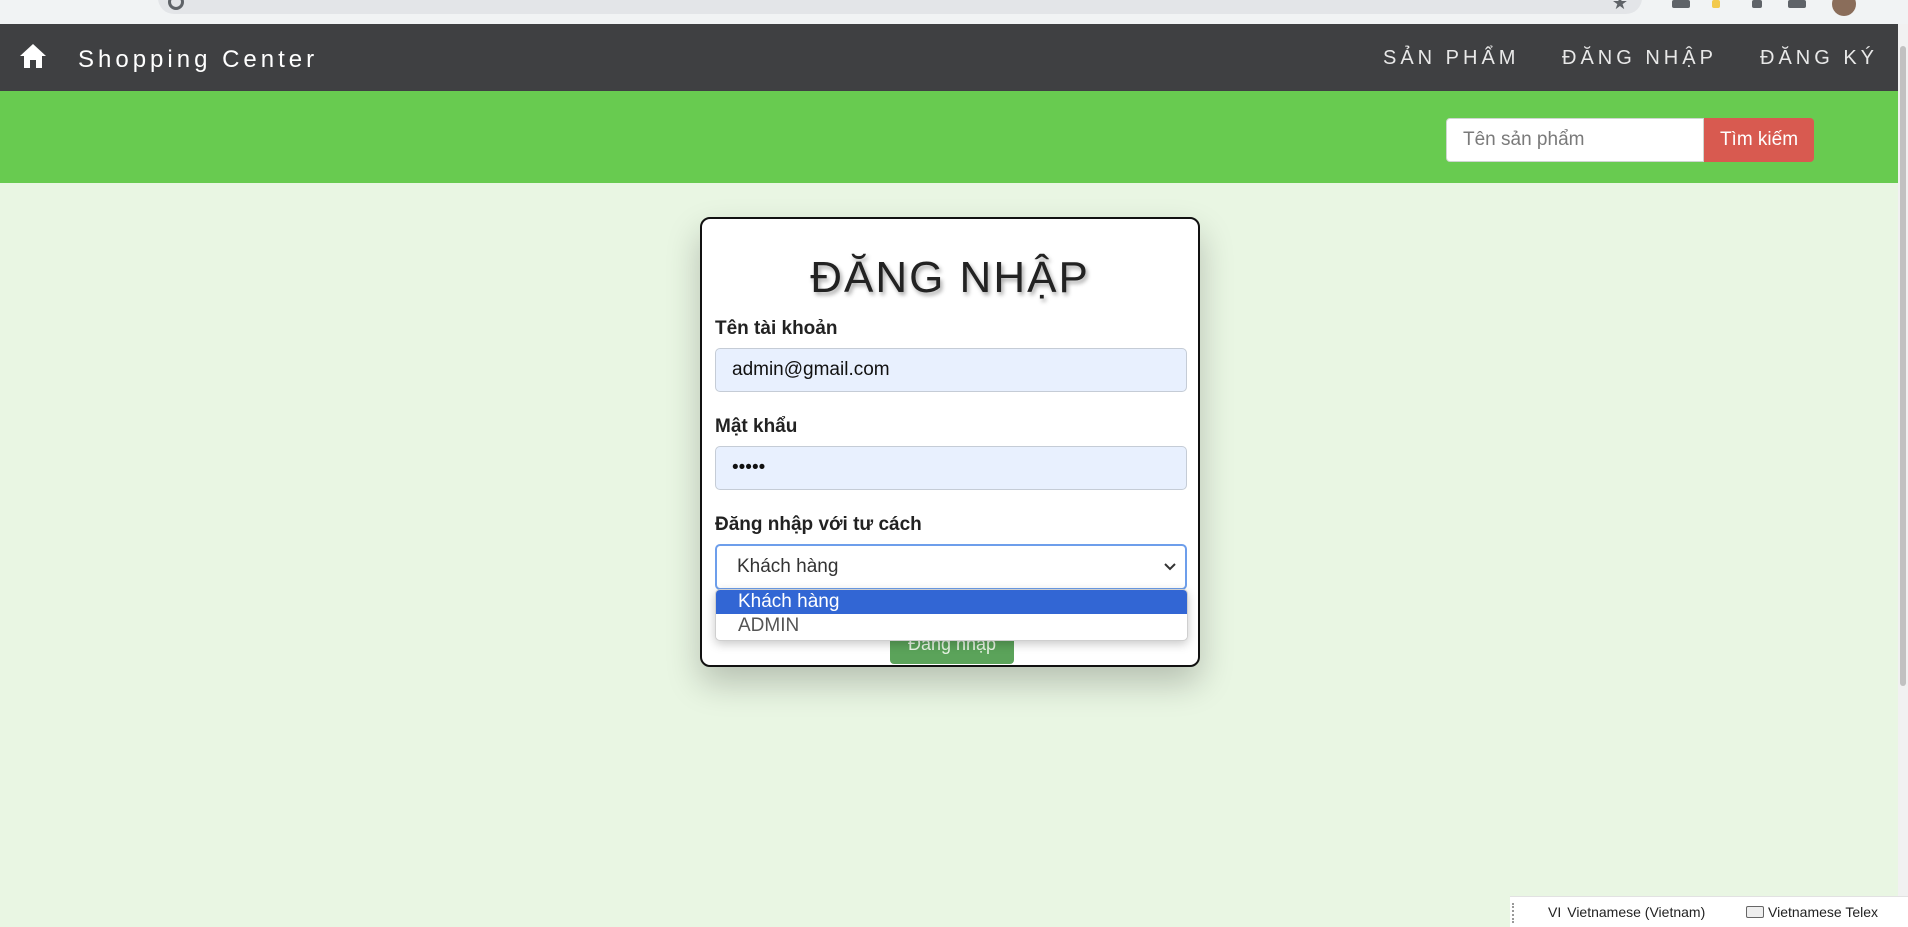 The image size is (1908, 927). I want to click on language-bar: VI Vietnamese (Vietnam) Vietnamese Telex, so click(1709, 911).